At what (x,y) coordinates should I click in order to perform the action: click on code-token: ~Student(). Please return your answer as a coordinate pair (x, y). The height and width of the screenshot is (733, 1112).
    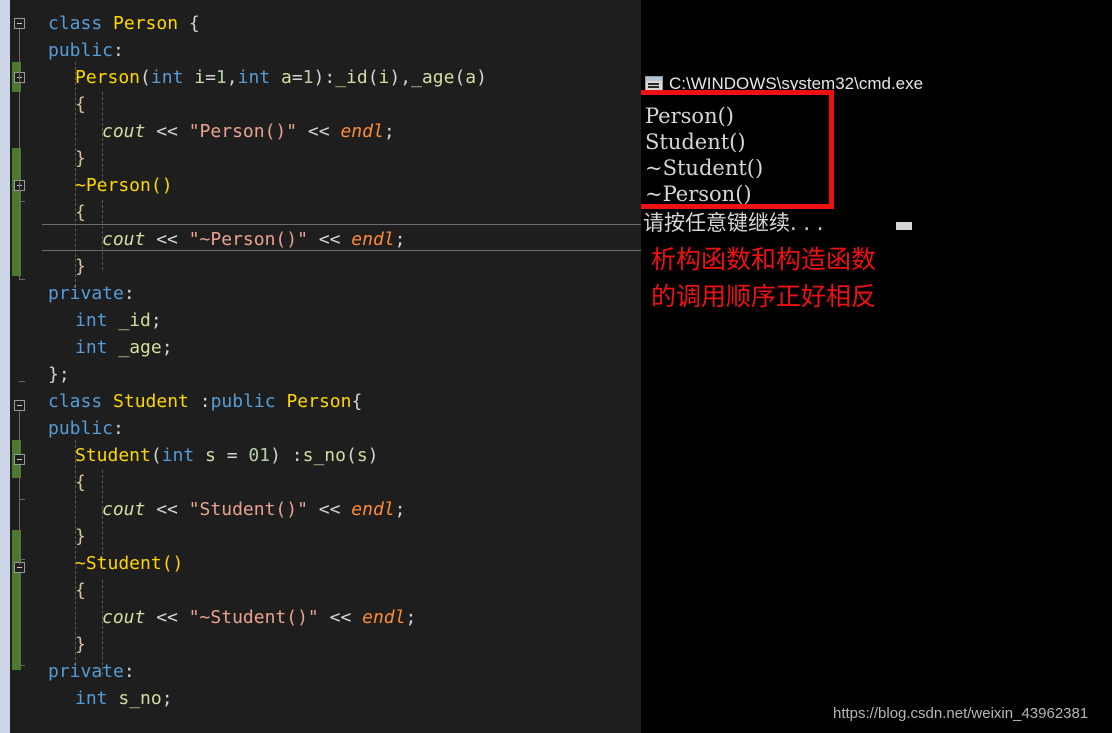
    Looking at the image, I should click on (129, 563).